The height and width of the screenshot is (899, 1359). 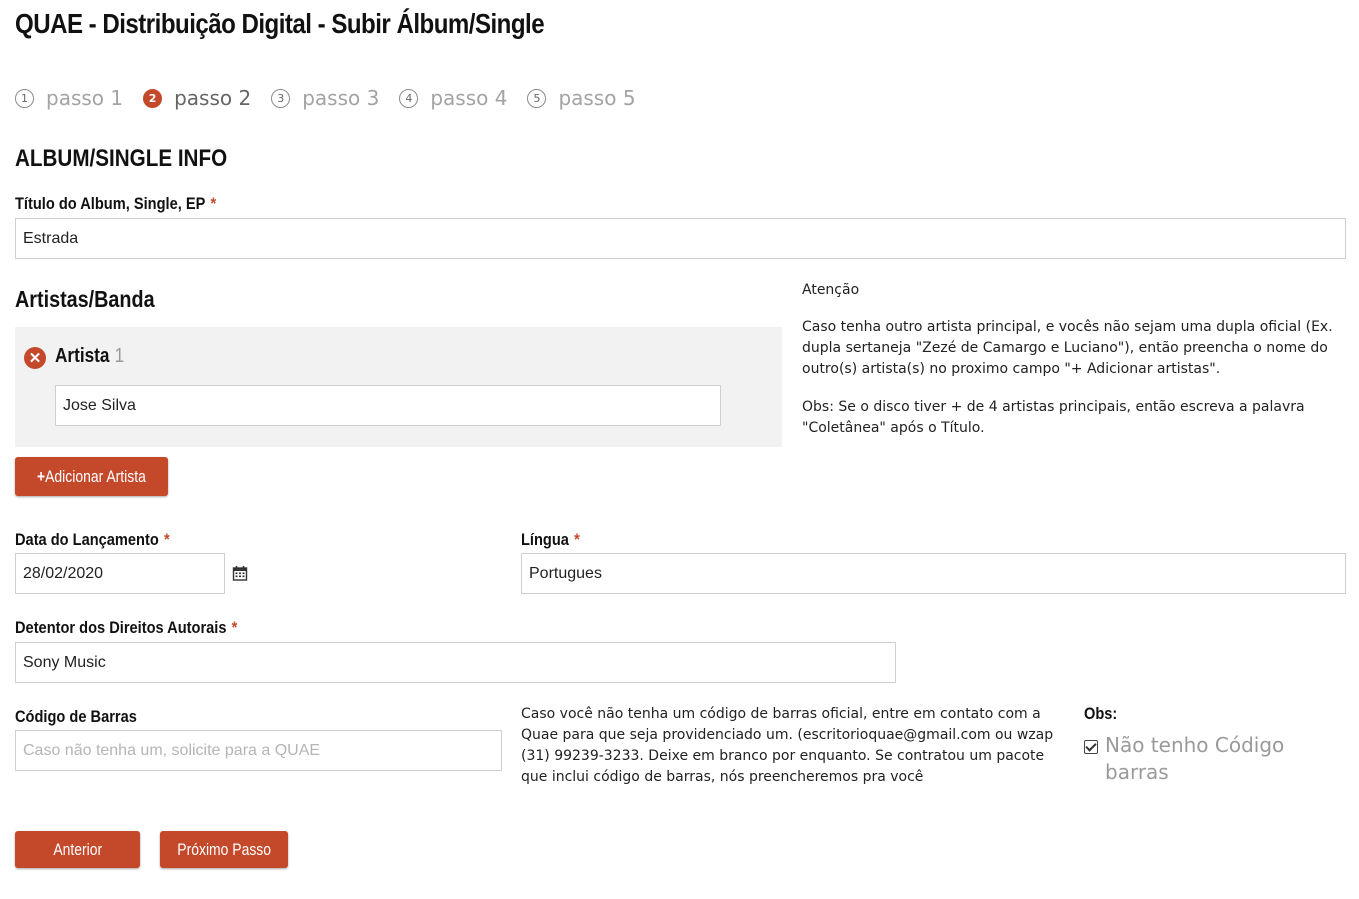 I want to click on release-date-input: 28/02/2020, so click(x=120, y=573).